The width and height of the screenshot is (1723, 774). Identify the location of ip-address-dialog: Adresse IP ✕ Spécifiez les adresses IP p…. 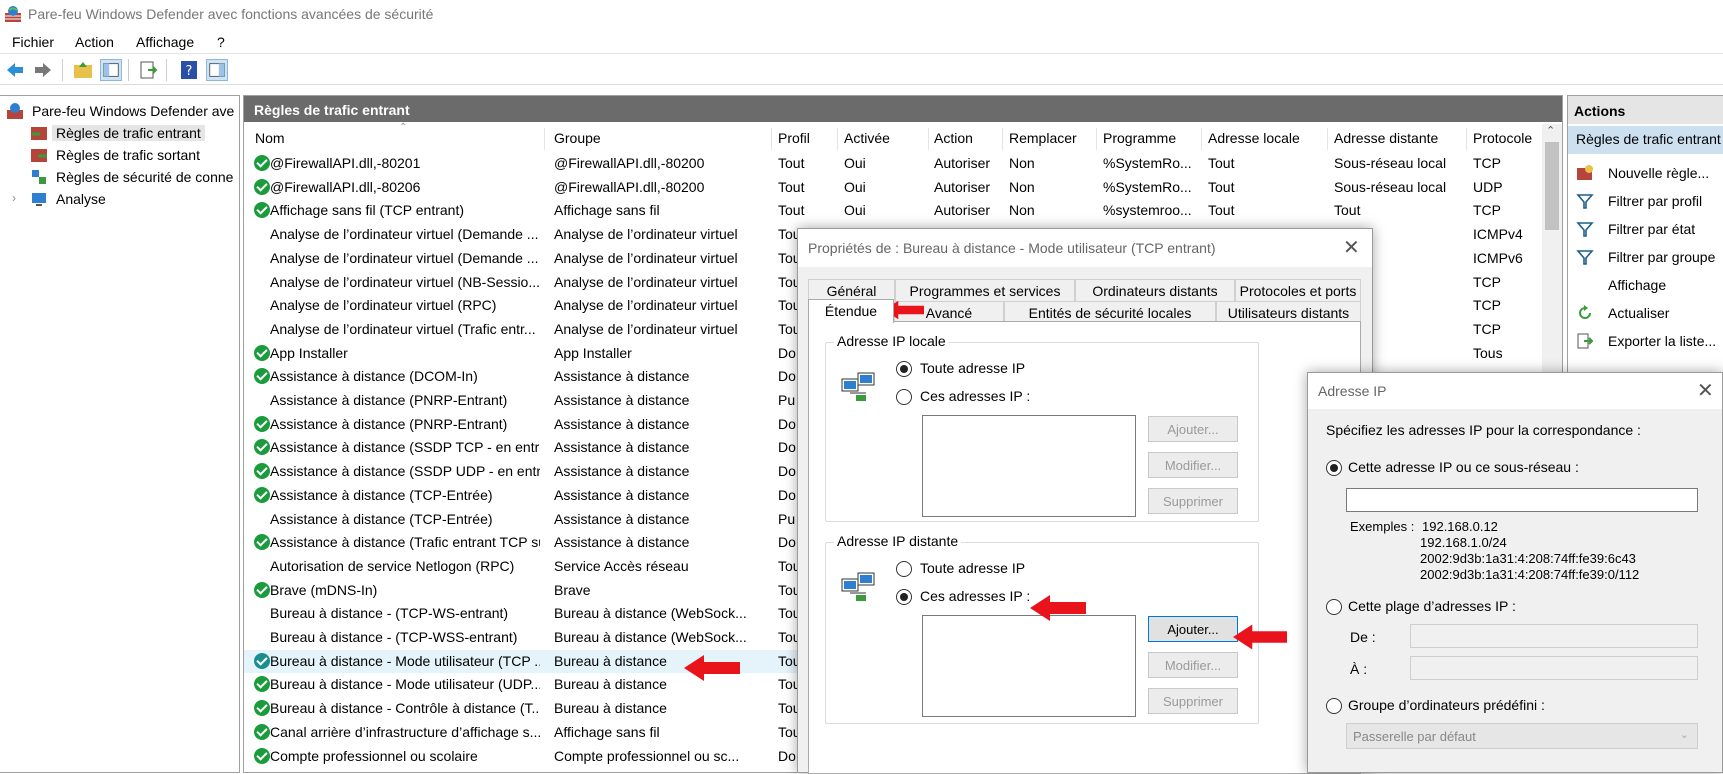
(1515, 572).